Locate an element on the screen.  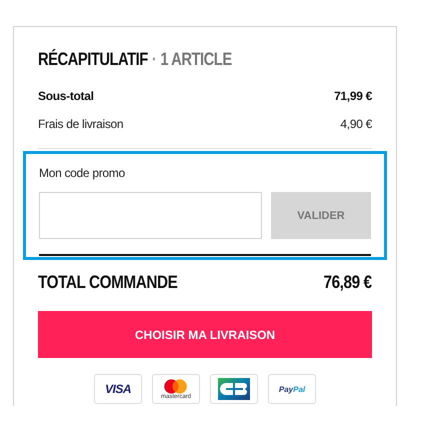
choose-delivery-button: CHOISIR MA LIVRAISON is located at coordinates (205, 334).